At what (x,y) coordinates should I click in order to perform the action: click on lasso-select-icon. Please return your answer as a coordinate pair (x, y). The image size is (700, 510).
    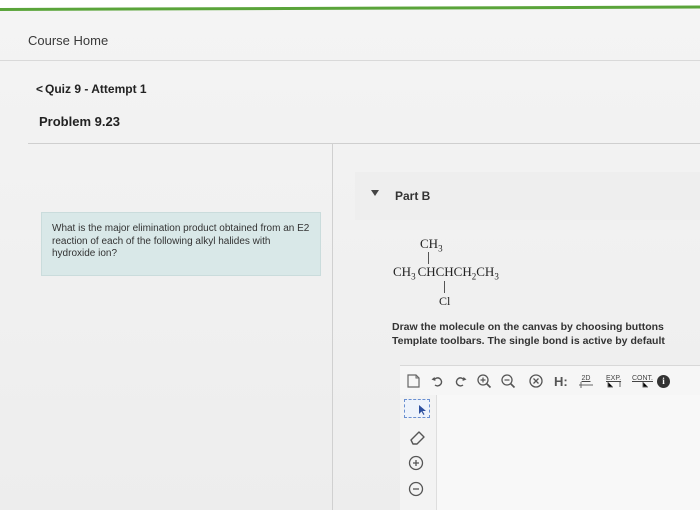
    Looking at the image, I should click on (417, 408).